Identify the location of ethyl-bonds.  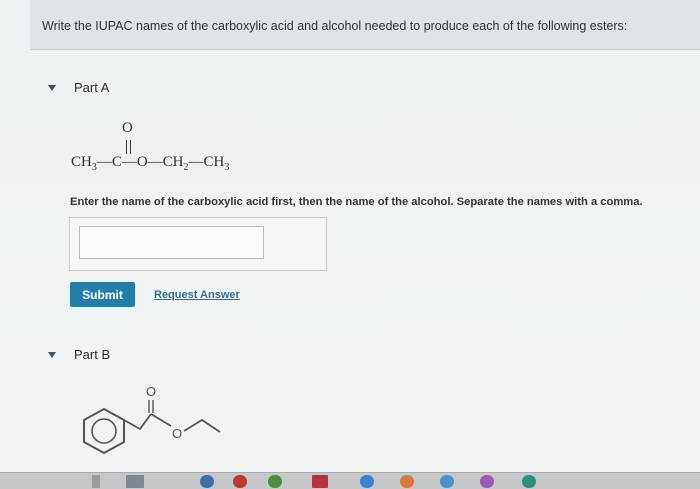
(202, 425).